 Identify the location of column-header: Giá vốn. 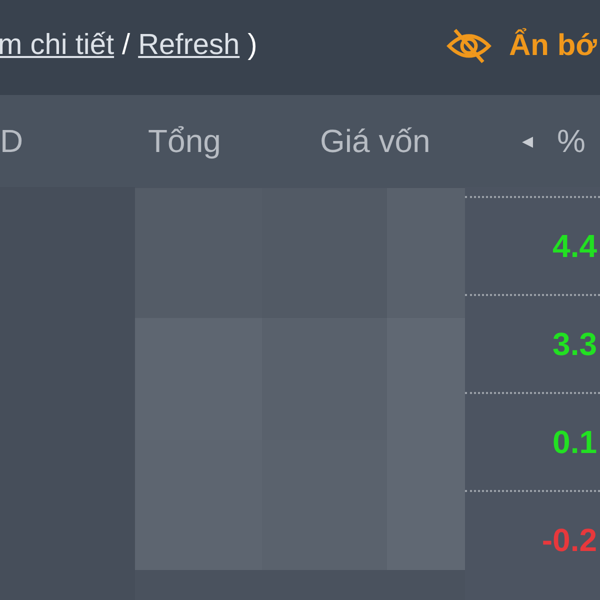
(375, 141).